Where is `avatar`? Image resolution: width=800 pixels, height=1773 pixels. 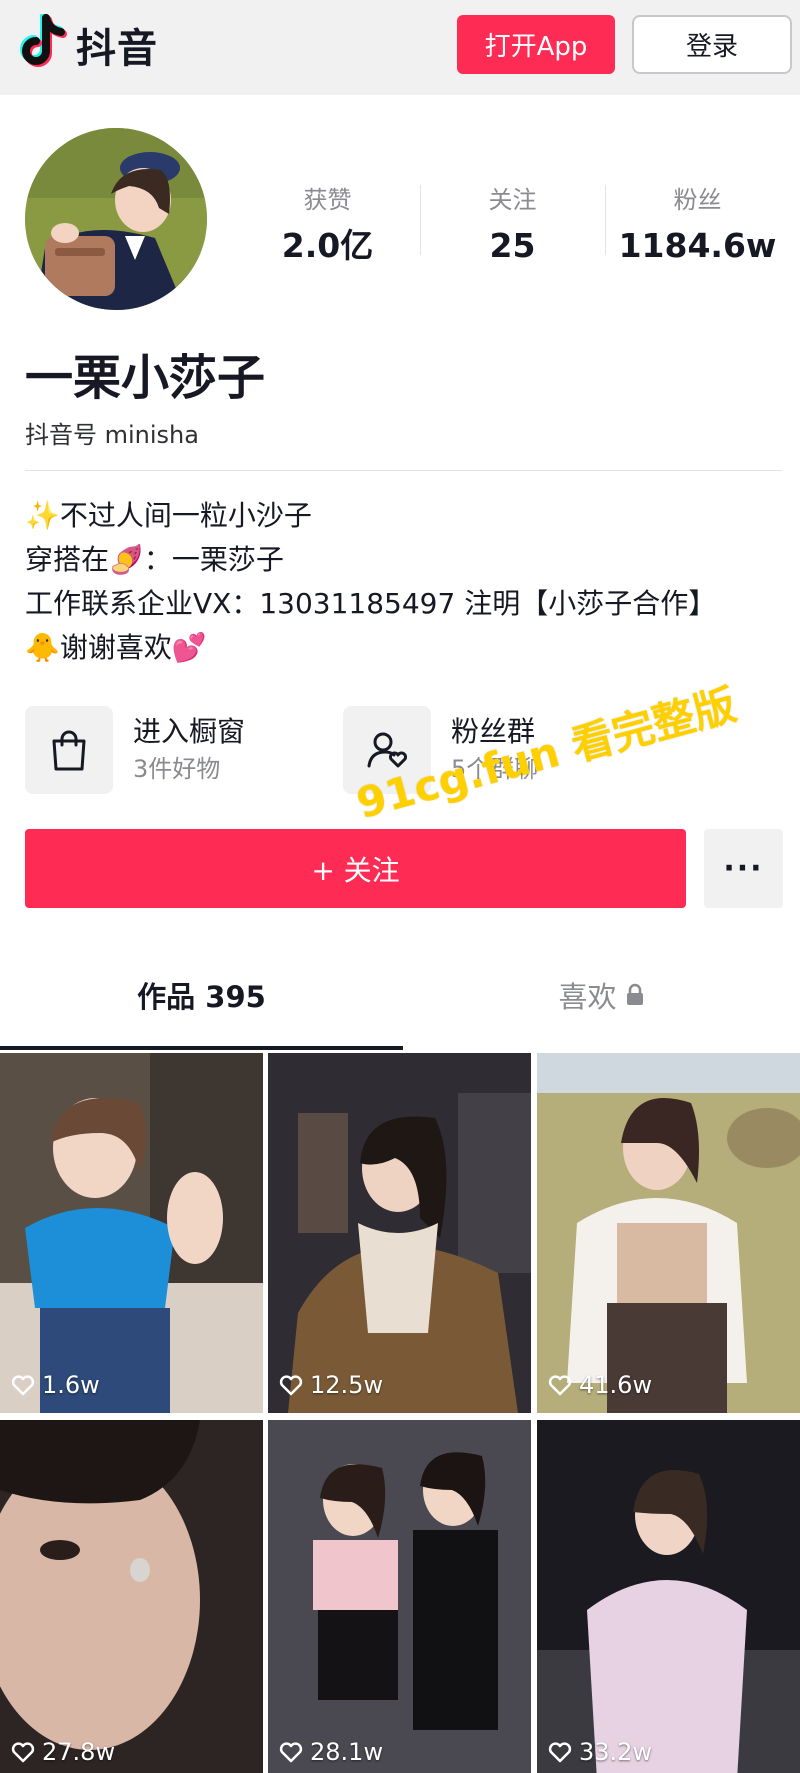
avatar is located at coordinates (116, 219).